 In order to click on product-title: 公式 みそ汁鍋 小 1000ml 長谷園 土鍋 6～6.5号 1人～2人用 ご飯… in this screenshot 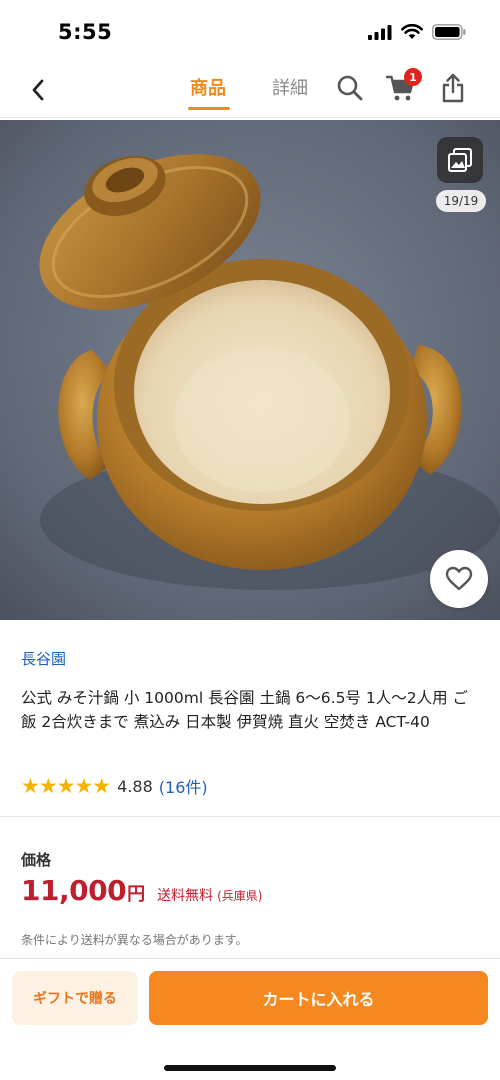, I will do `click(245, 710)`.